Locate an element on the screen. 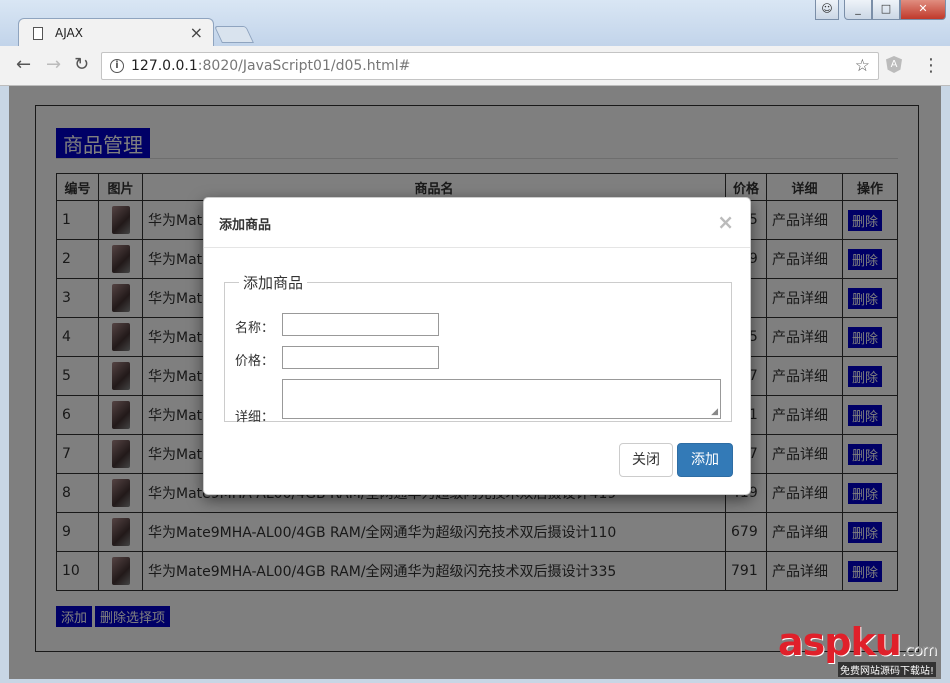  bookmark-star-icon: ☆ is located at coordinates (862, 66).